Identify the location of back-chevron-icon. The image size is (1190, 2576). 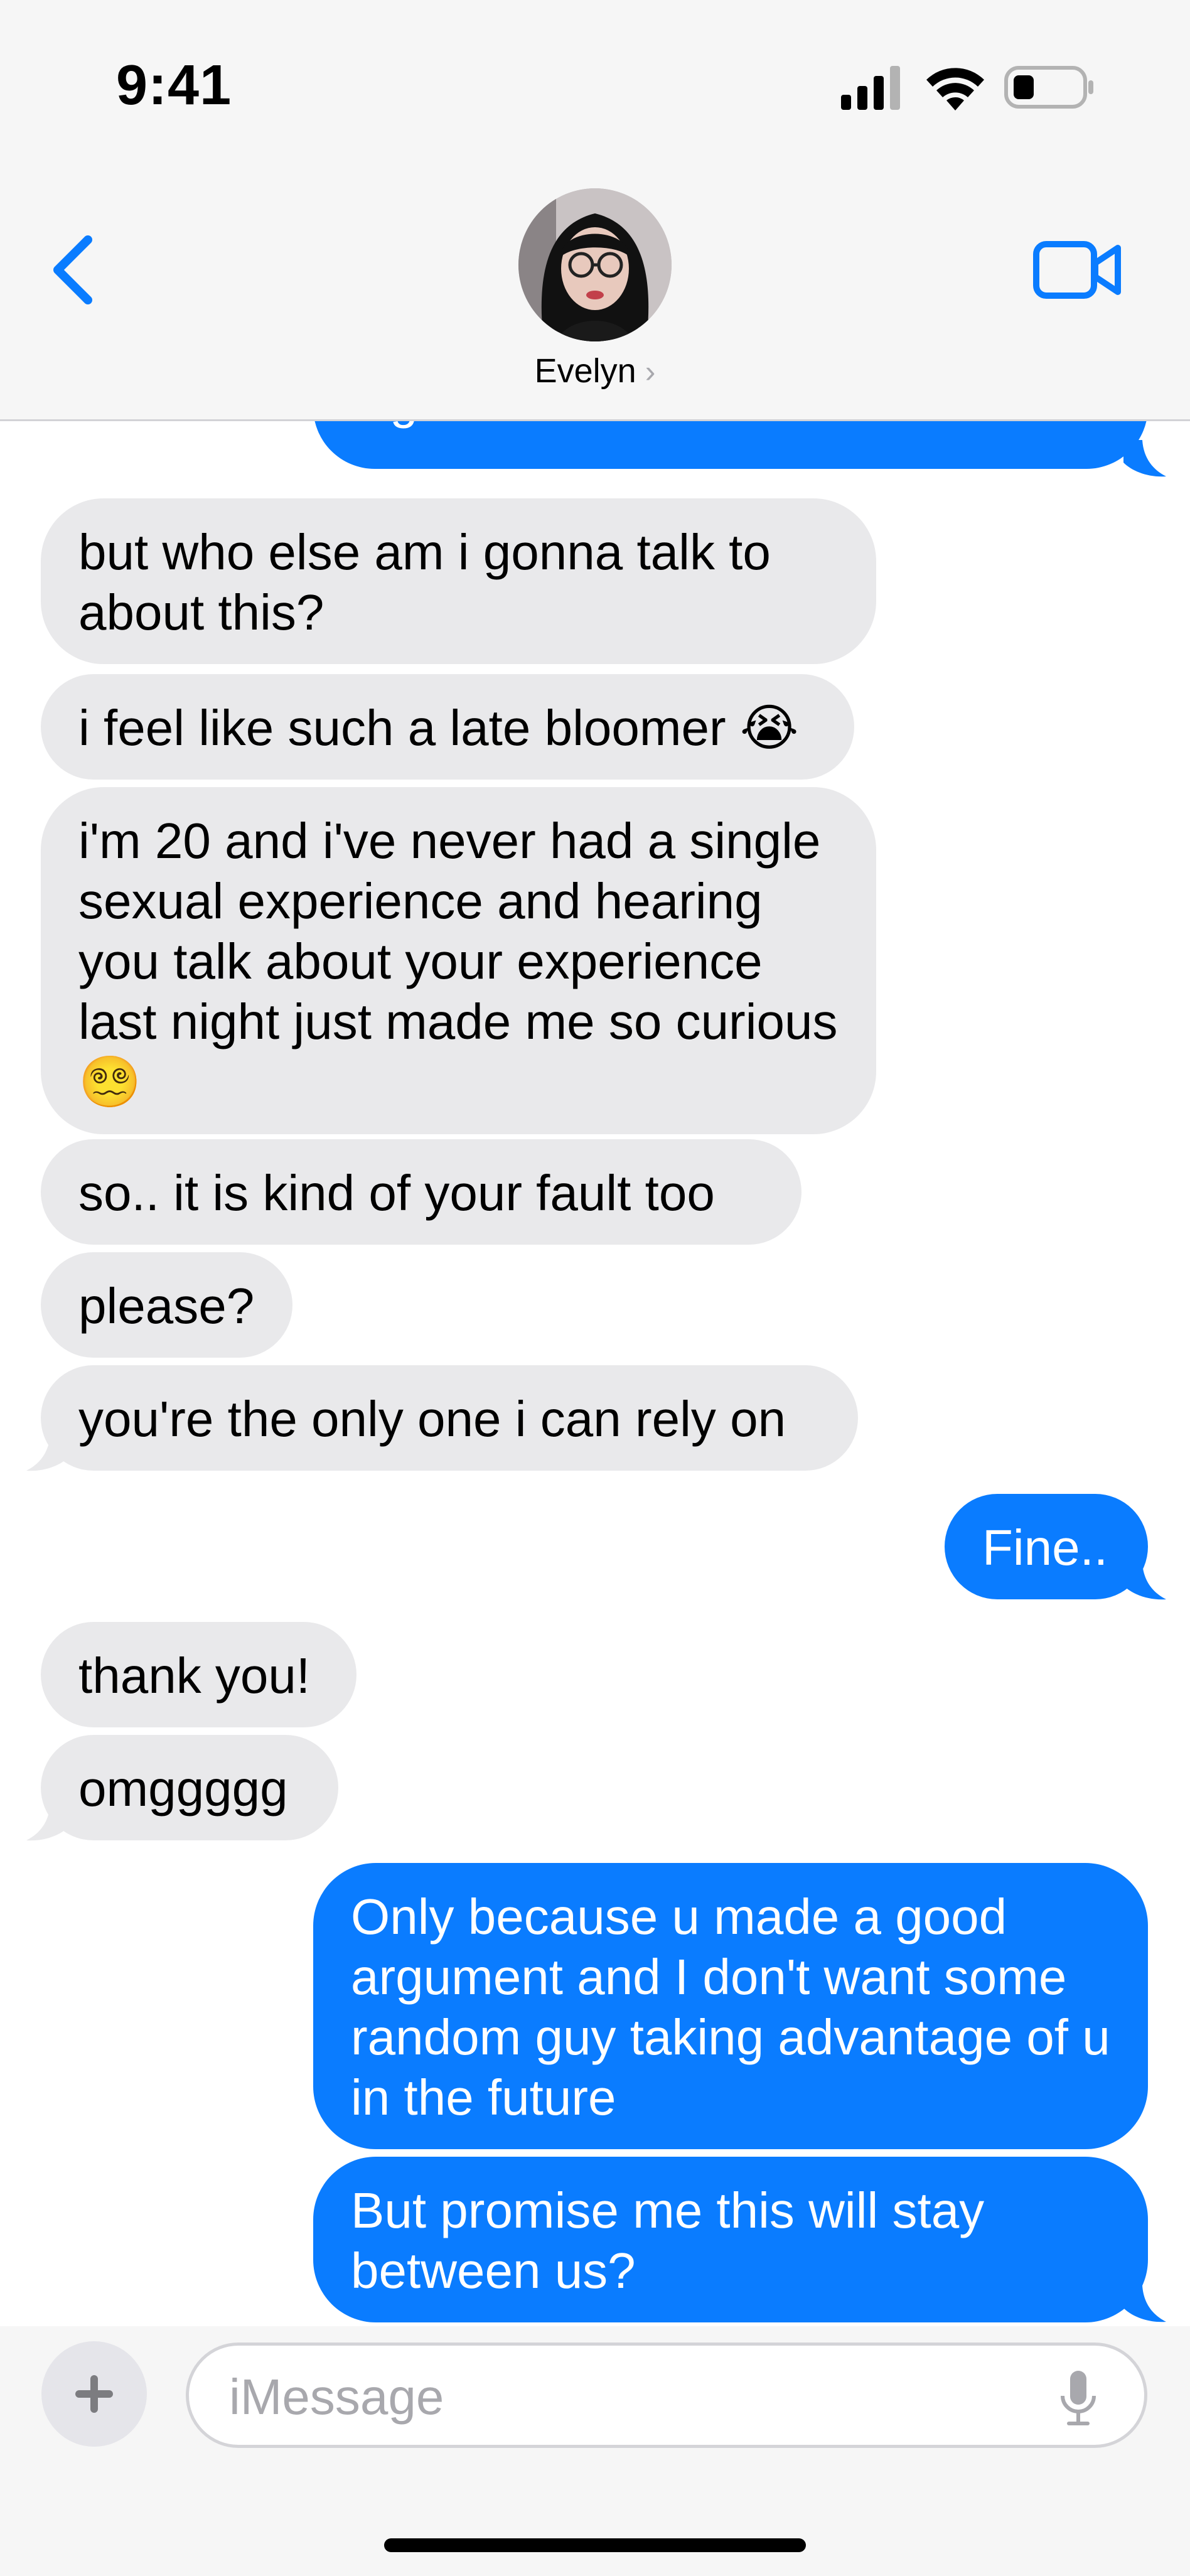
(72, 270).